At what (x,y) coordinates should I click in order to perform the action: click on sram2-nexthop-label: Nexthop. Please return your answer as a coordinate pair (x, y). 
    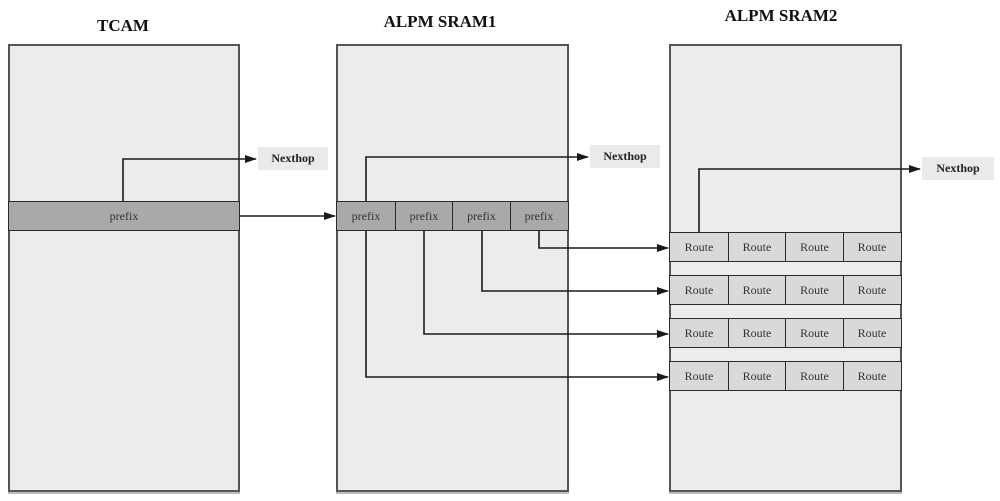
    Looking at the image, I should click on (958, 168).